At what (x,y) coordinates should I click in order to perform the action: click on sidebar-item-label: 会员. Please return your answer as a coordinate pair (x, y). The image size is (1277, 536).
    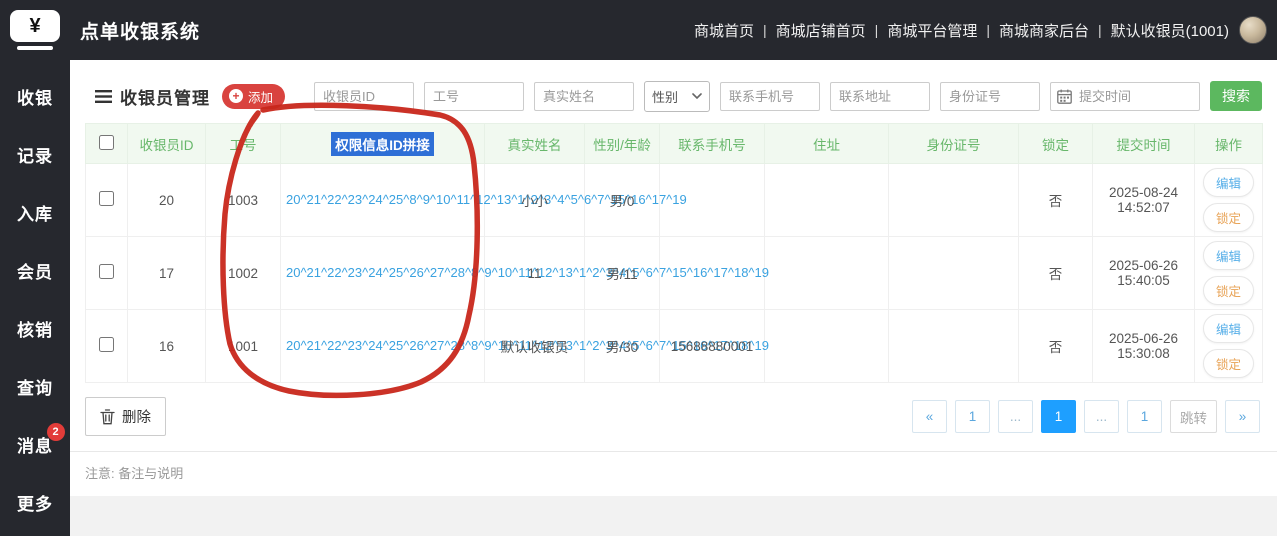
    Looking at the image, I should click on (35, 272).